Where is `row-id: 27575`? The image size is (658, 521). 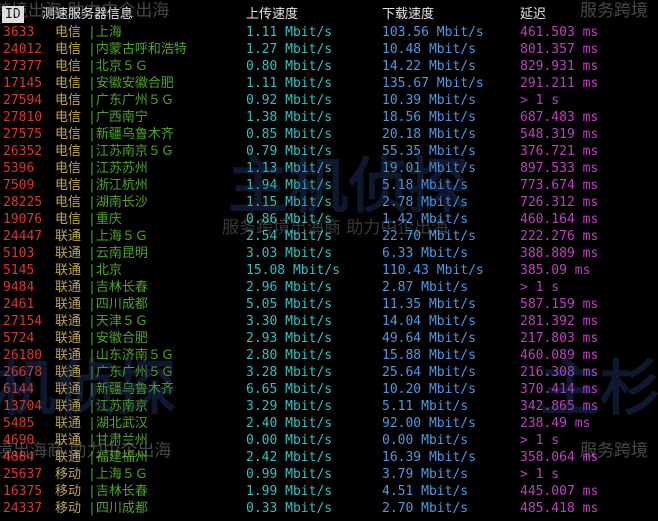
row-id: 27575 is located at coordinates (23, 134).